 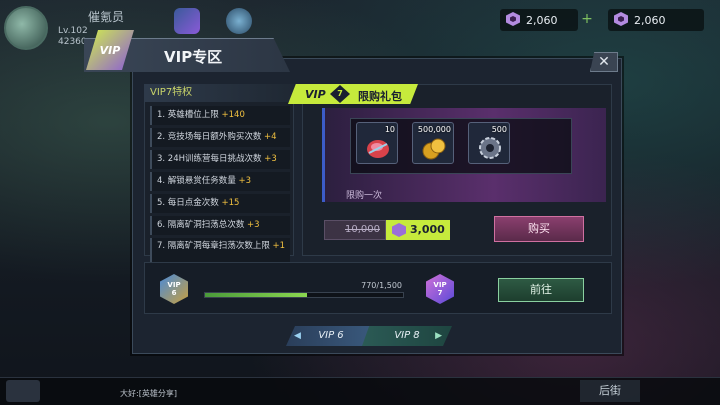 I want to click on player-power: 42360, so click(x=72, y=42).